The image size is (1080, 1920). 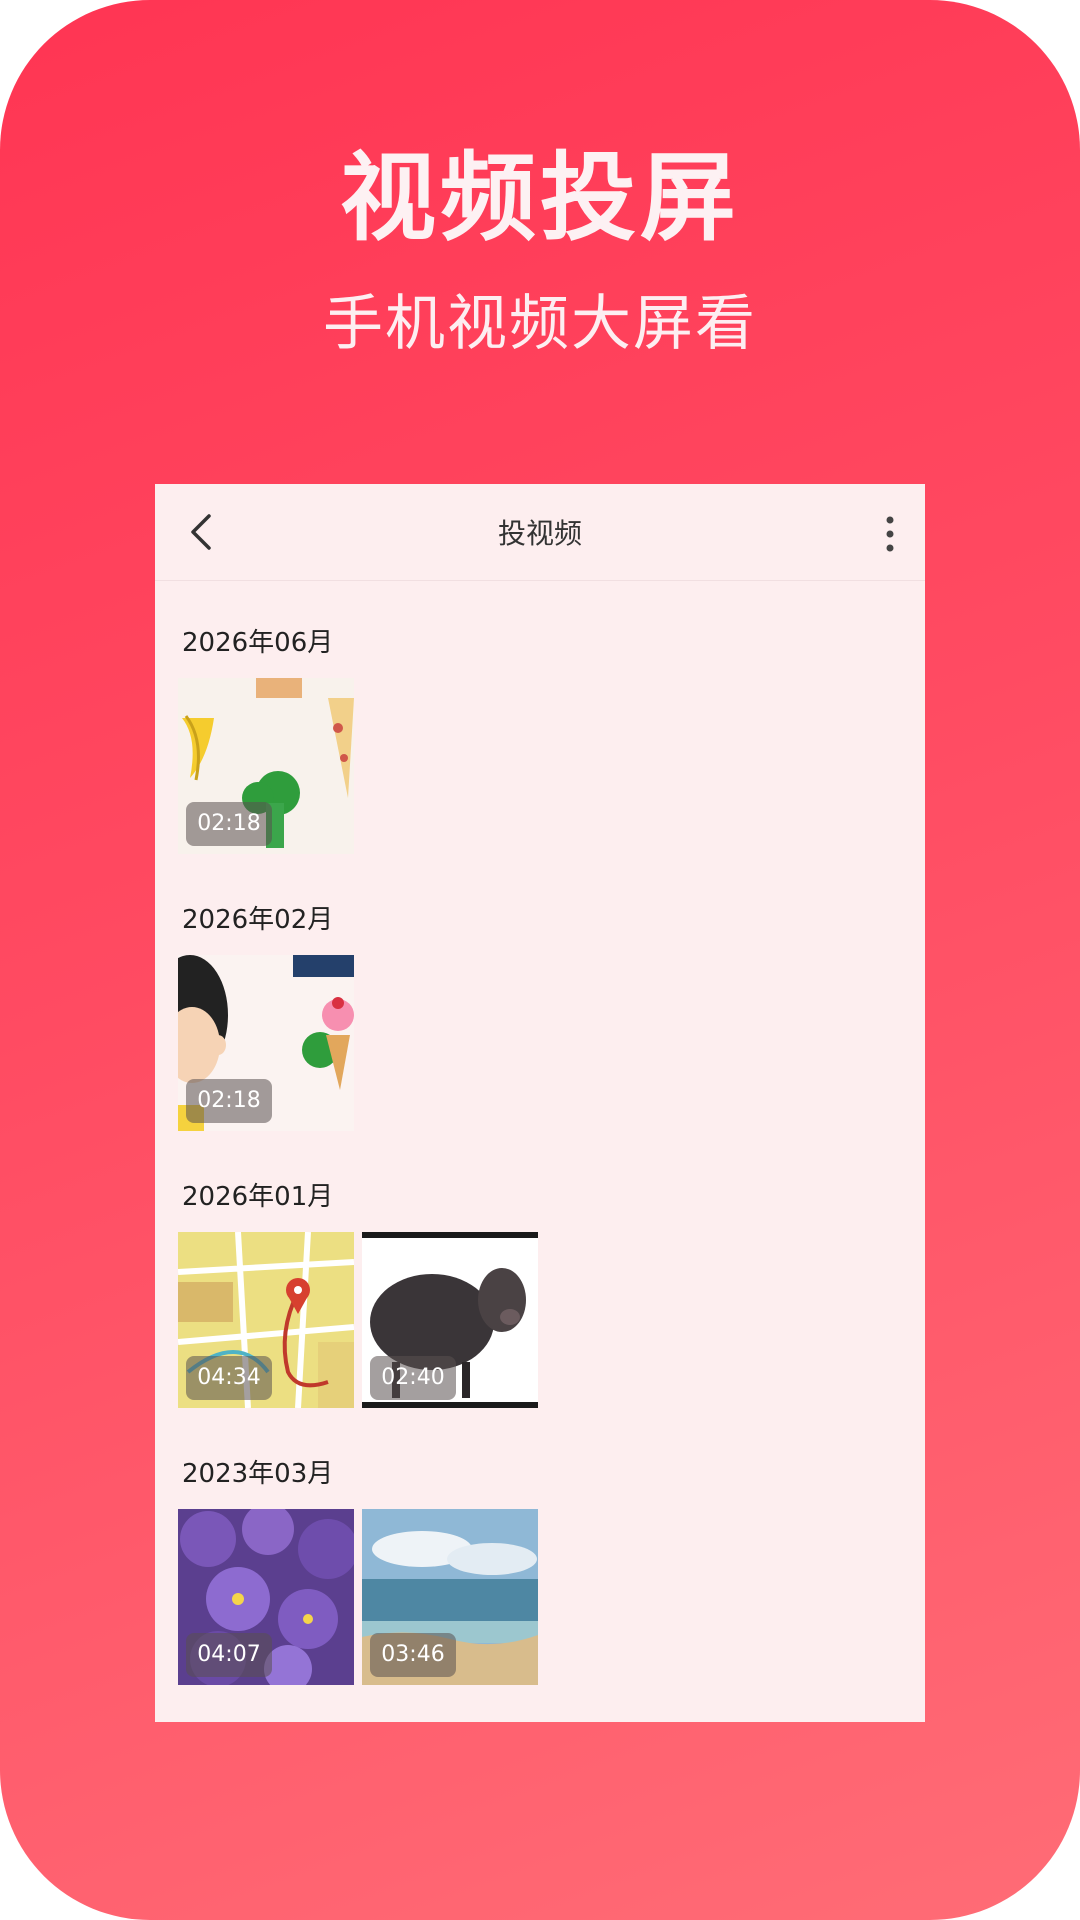 I want to click on video-duration: 03:46, so click(x=413, y=1655).